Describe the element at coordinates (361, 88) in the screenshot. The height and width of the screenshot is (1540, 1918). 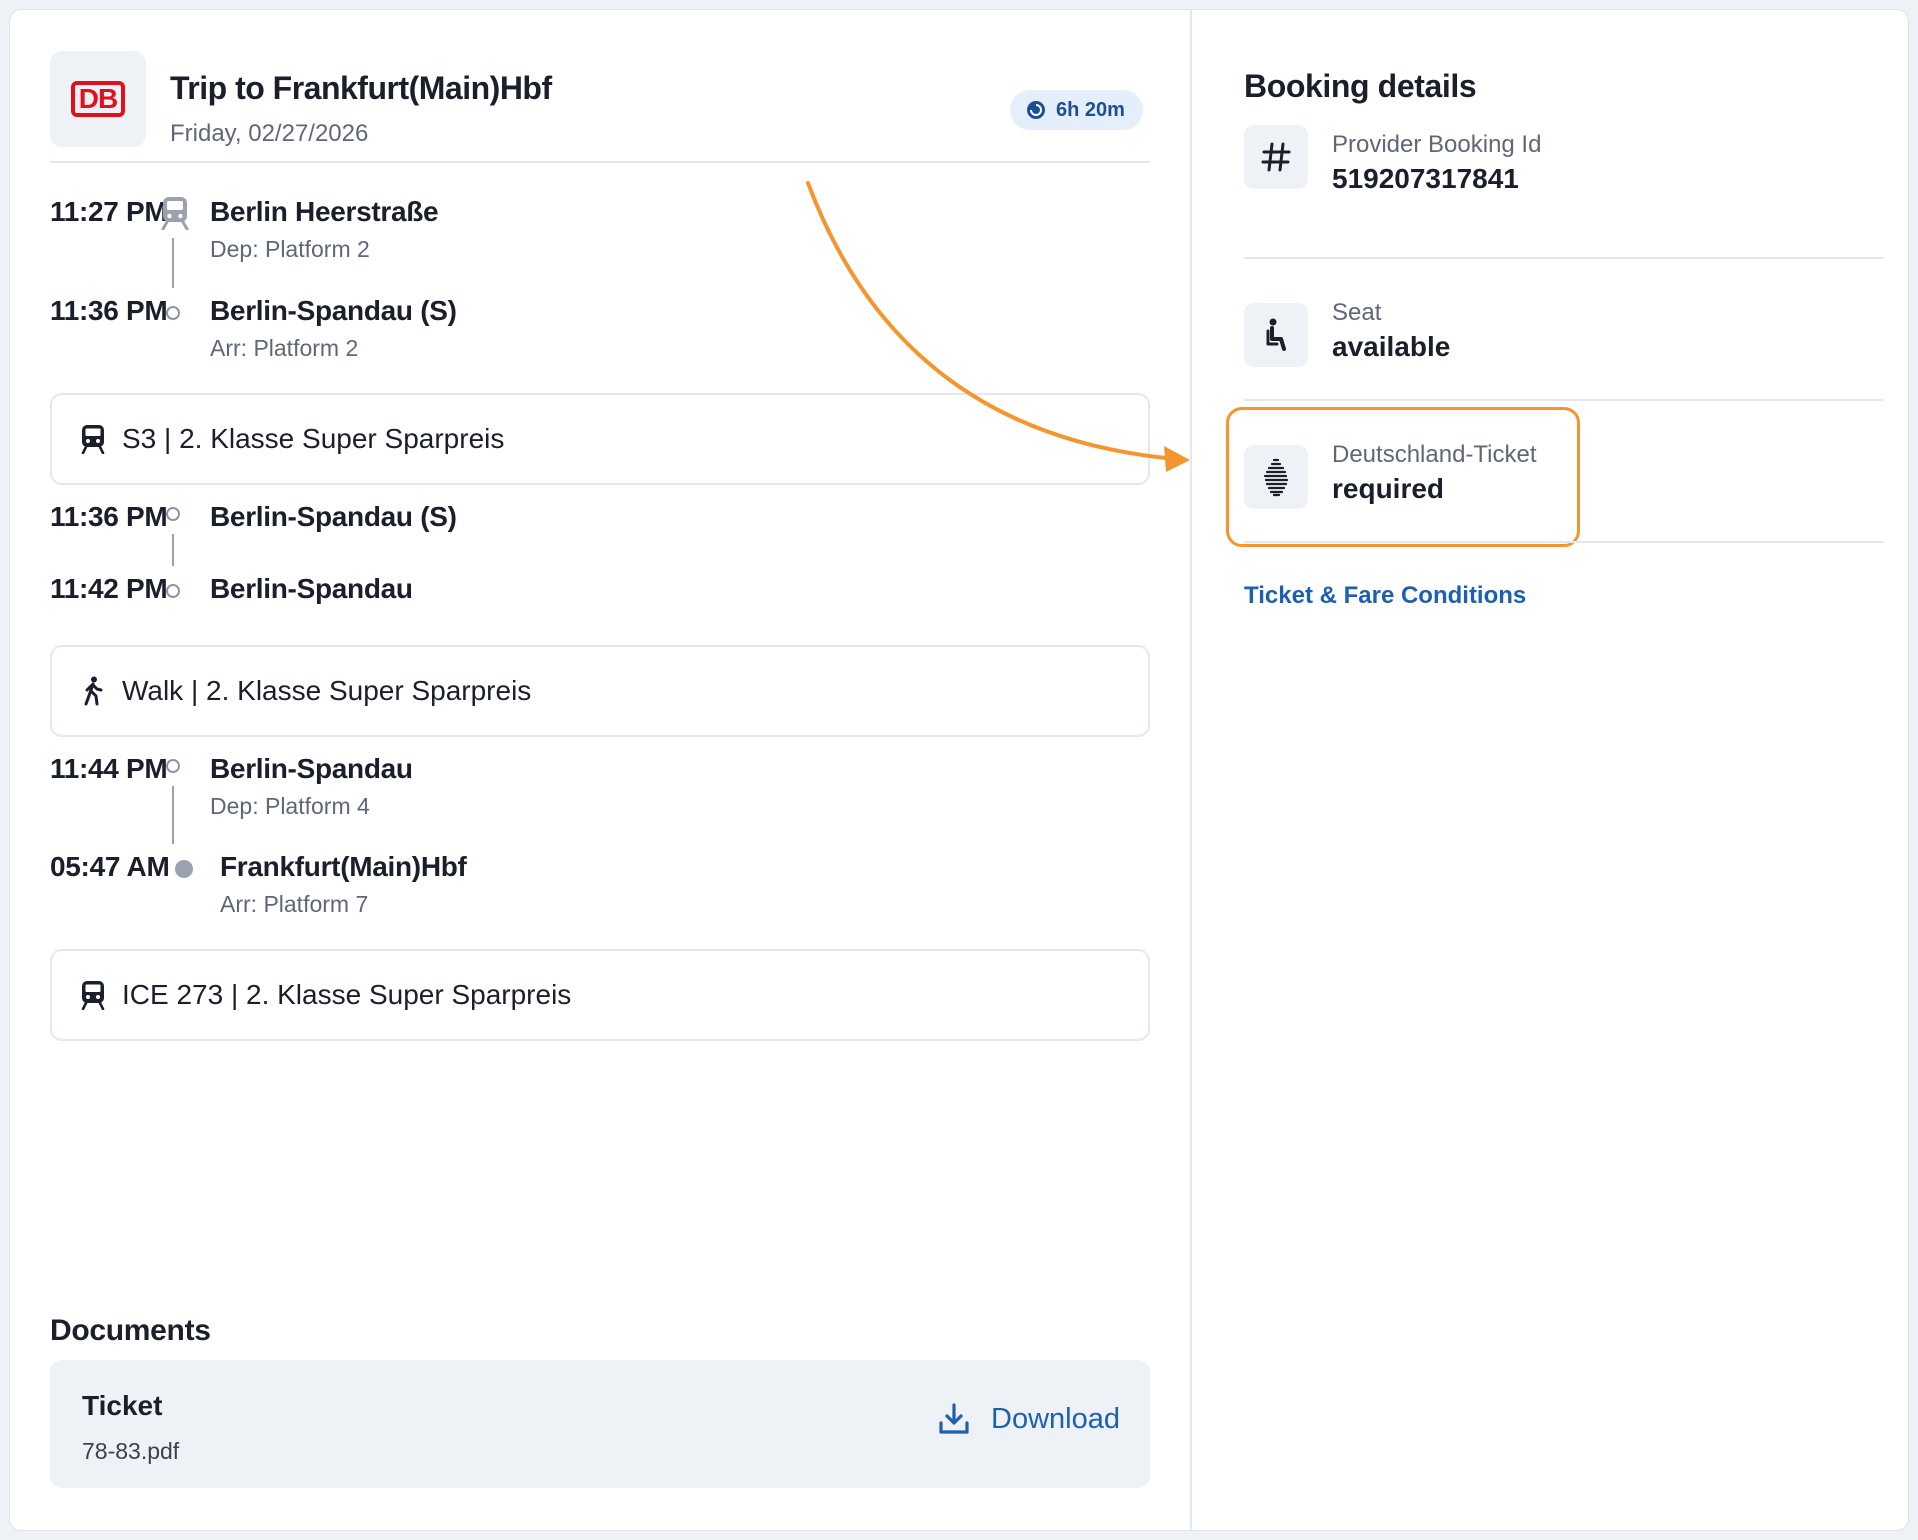
I see `trip-title: Trip to Frankfurt(Main)Hbf` at that location.